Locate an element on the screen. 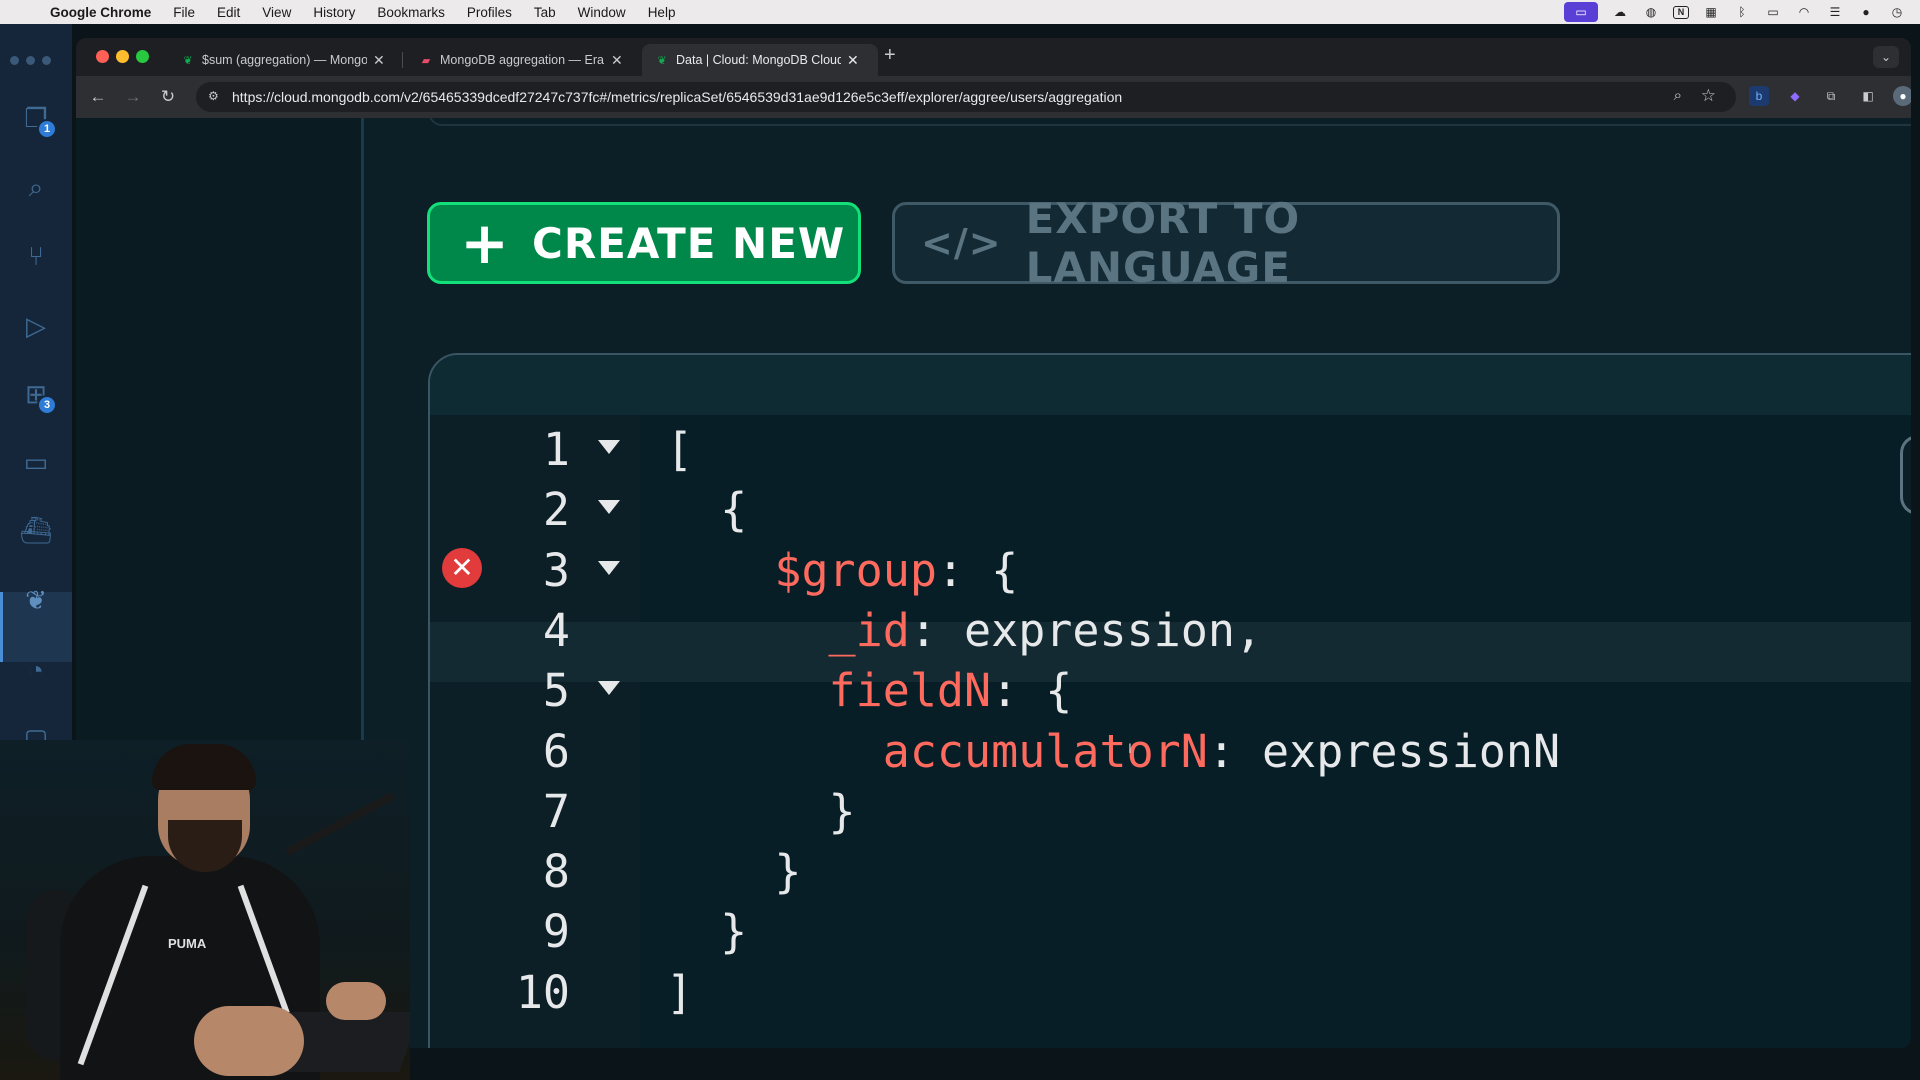 The height and width of the screenshot is (1080, 1920). code-text: { is located at coordinates (706, 509).